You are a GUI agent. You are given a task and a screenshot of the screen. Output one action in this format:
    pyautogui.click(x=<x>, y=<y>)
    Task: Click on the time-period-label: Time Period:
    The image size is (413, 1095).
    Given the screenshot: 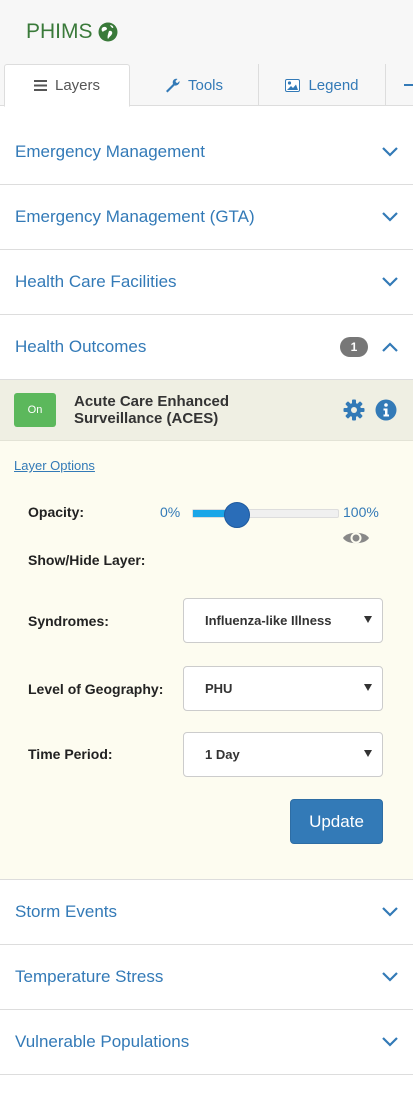 What is the action you would take?
    pyautogui.click(x=70, y=754)
    